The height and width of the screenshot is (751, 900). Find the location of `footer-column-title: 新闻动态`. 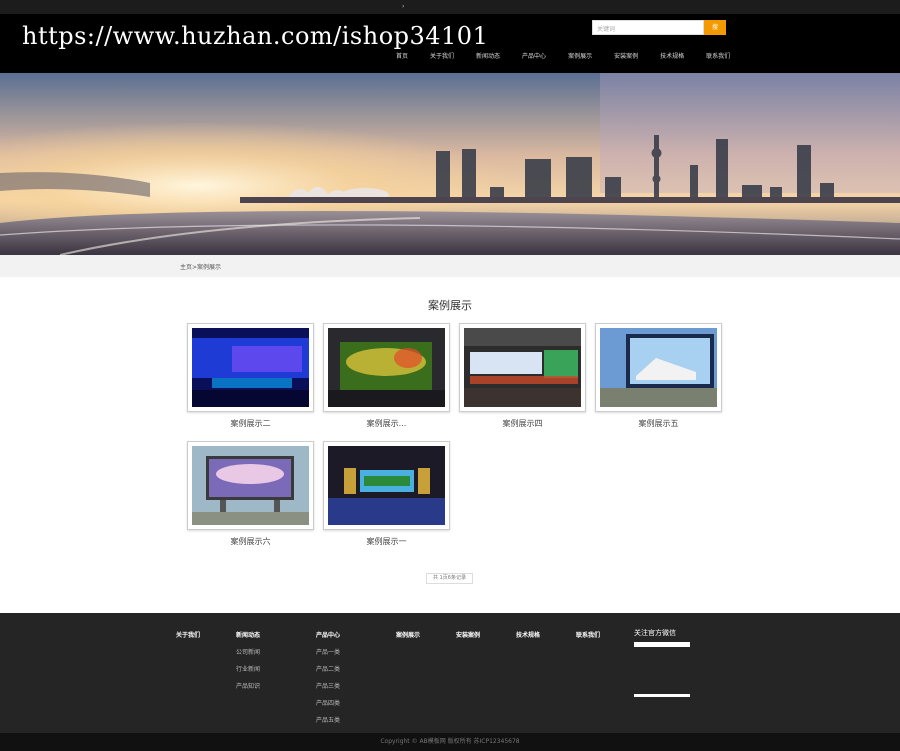

footer-column-title: 新闻动态 is located at coordinates (248, 634).